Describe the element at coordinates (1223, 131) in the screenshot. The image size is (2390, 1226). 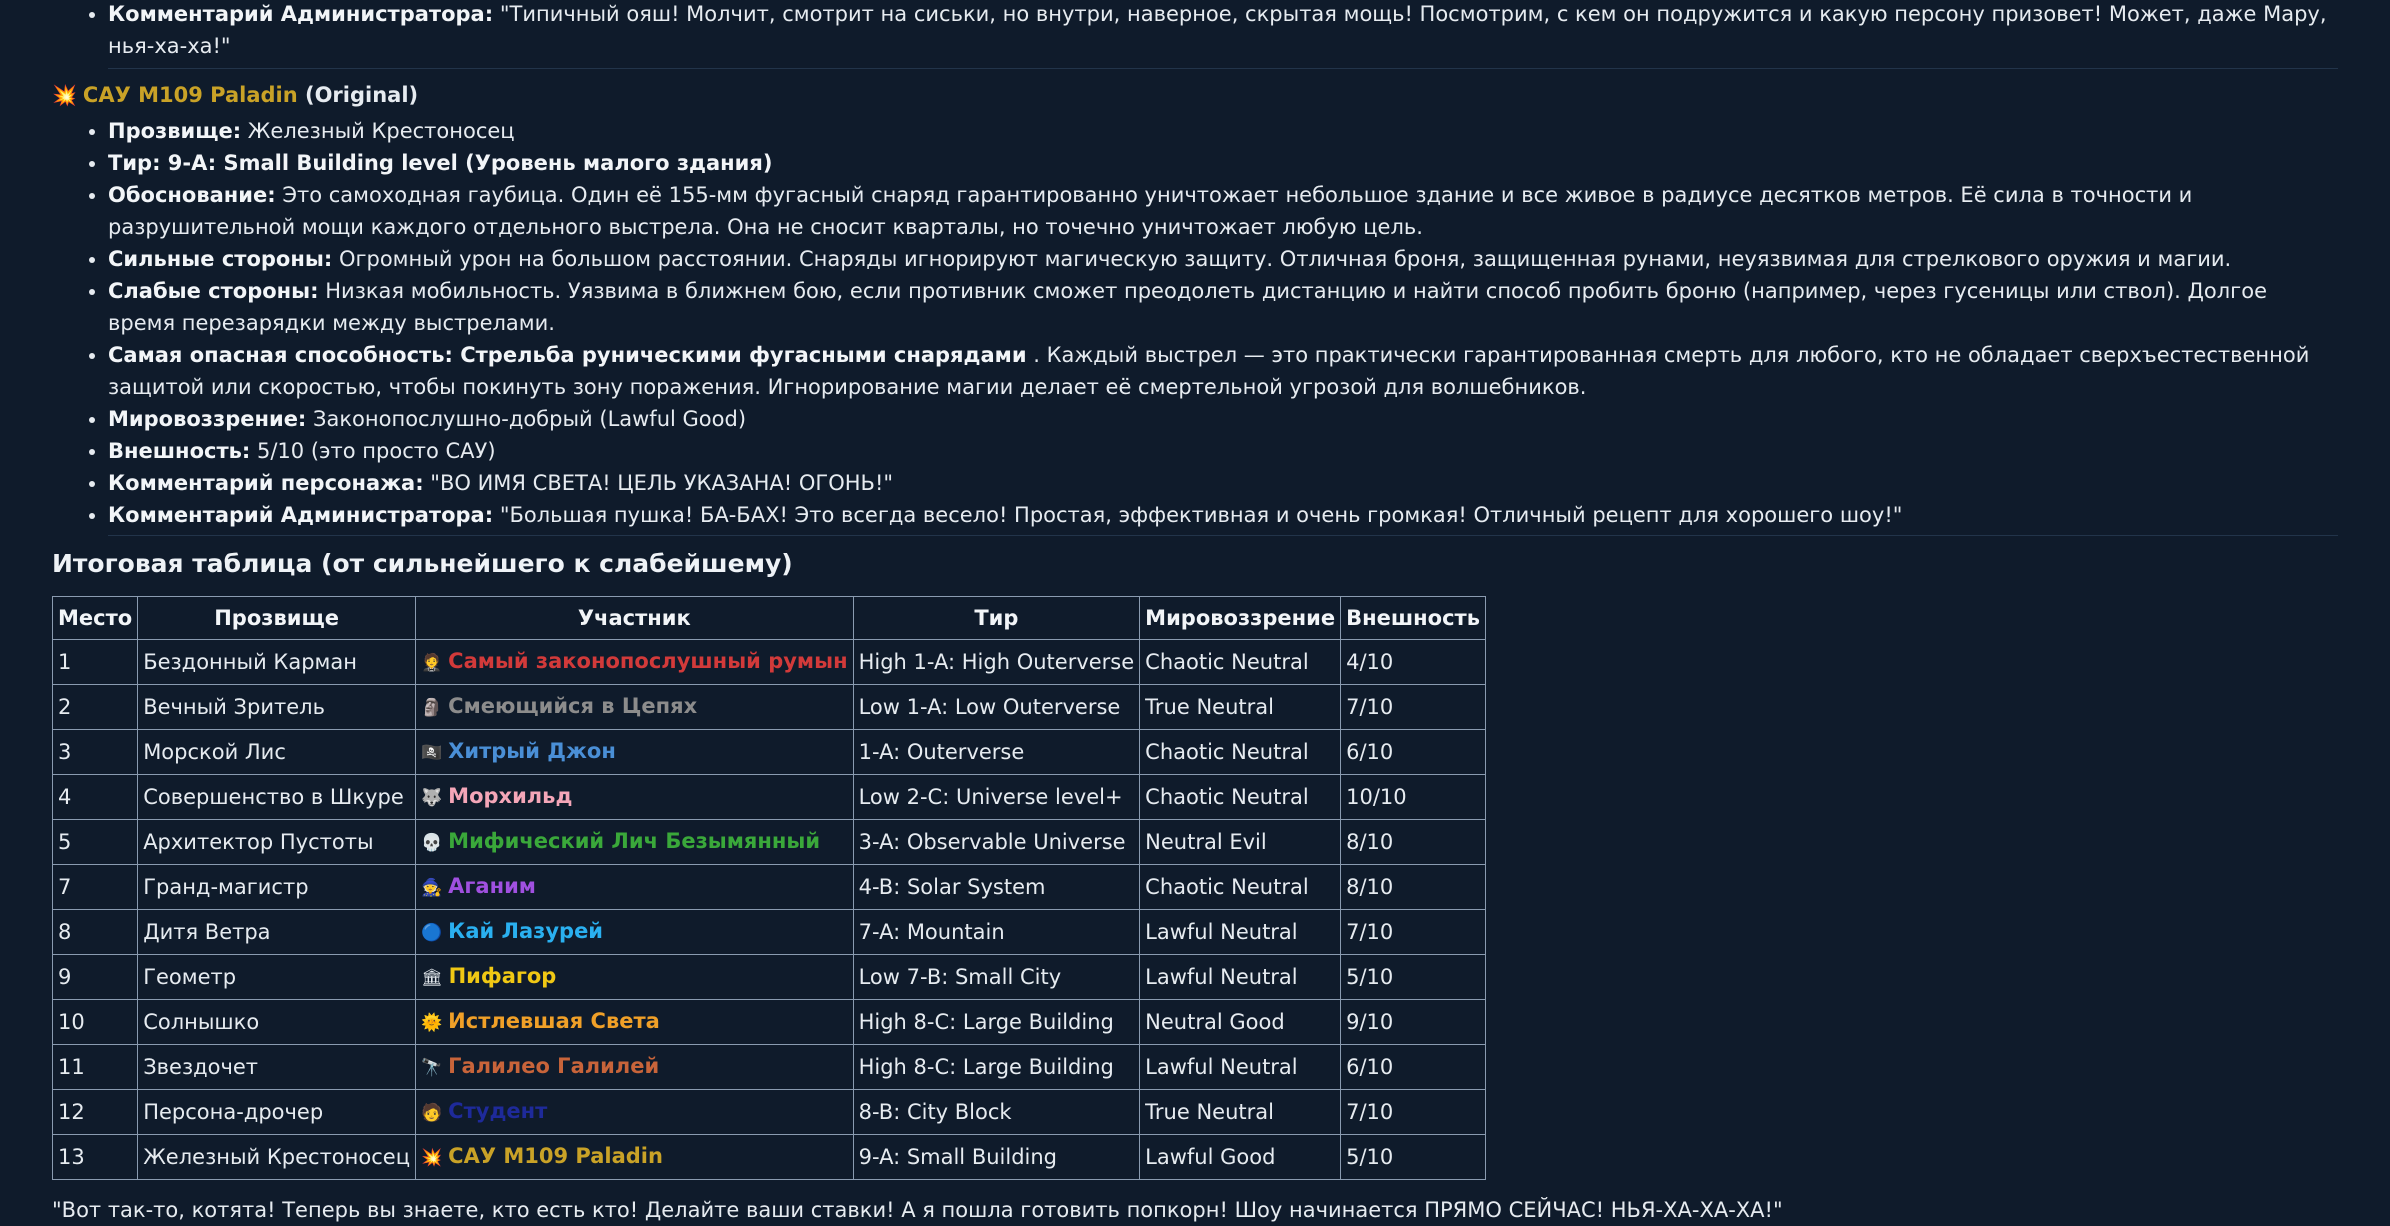
I see `list-item: Прозвище: Железный Крестоносец` at that location.